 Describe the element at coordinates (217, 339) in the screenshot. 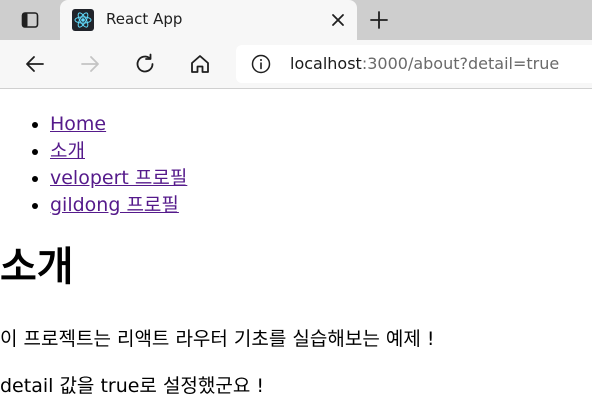

I see `description-text: 이 프로젝트는 리액트 라우터 기초를 실습해보는 예제 !` at that location.